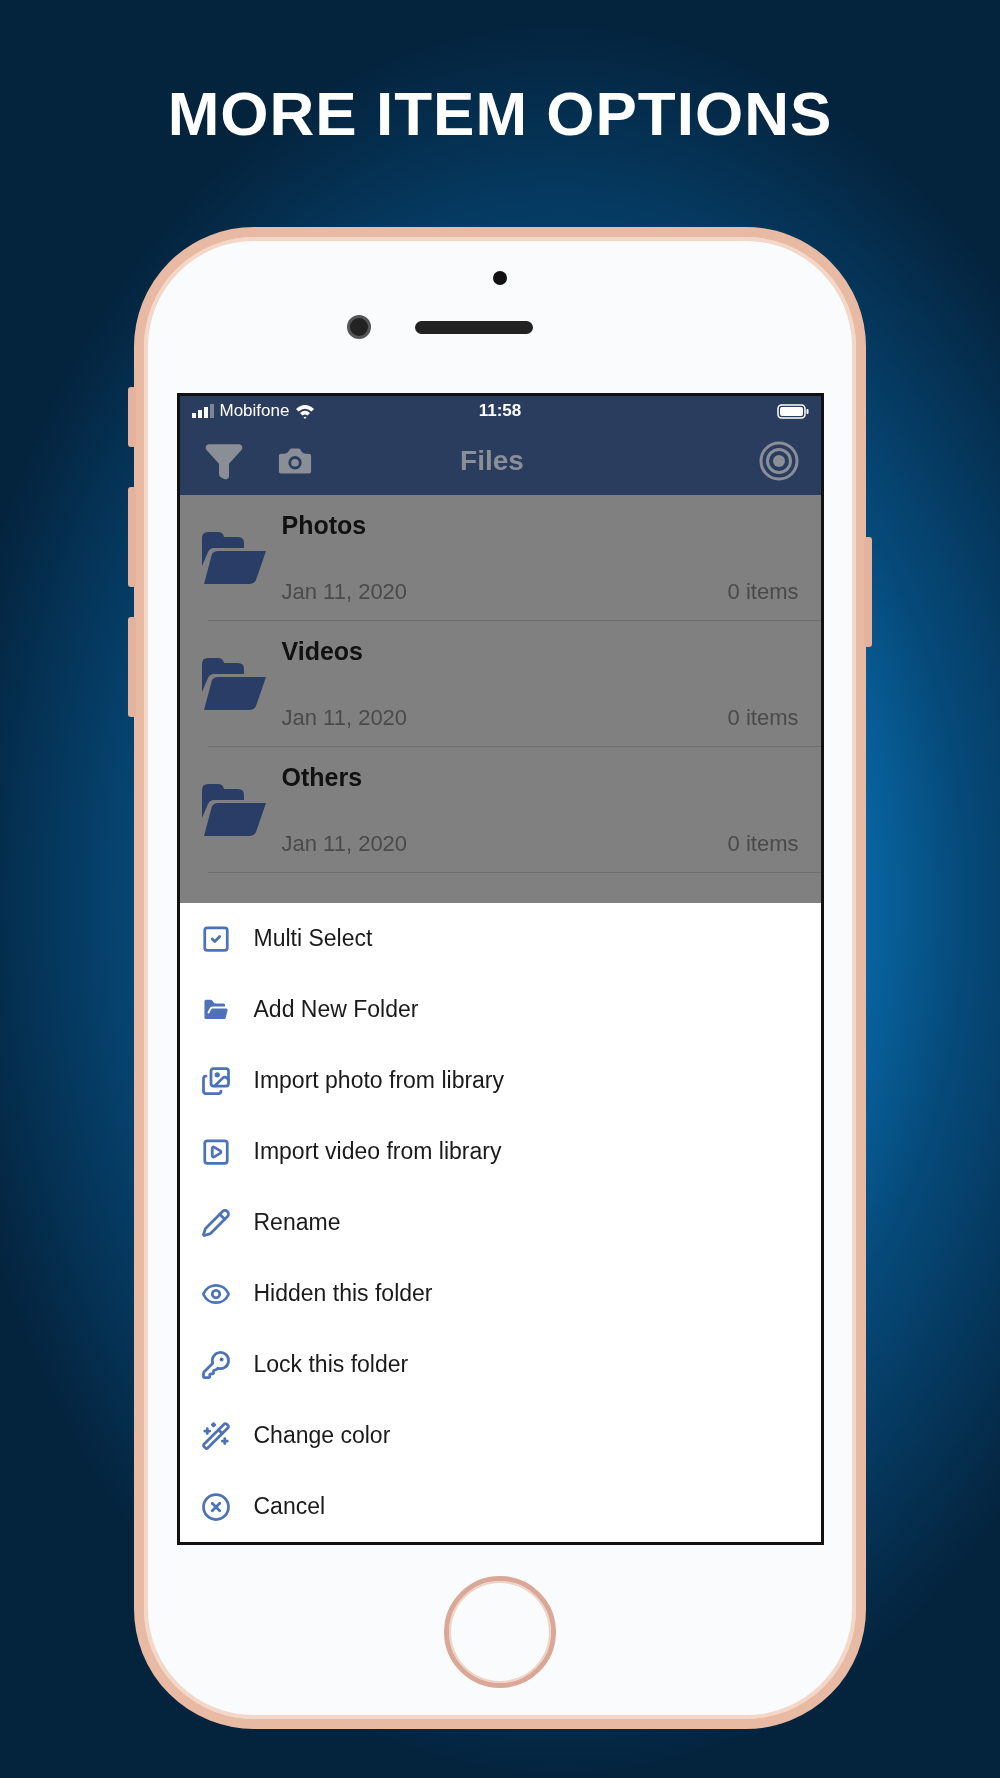 The image size is (1000, 1778). What do you see at coordinates (500, 114) in the screenshot?
I see `headline: MORE ITEM OPTIONS` at bounding box center [500, 114].